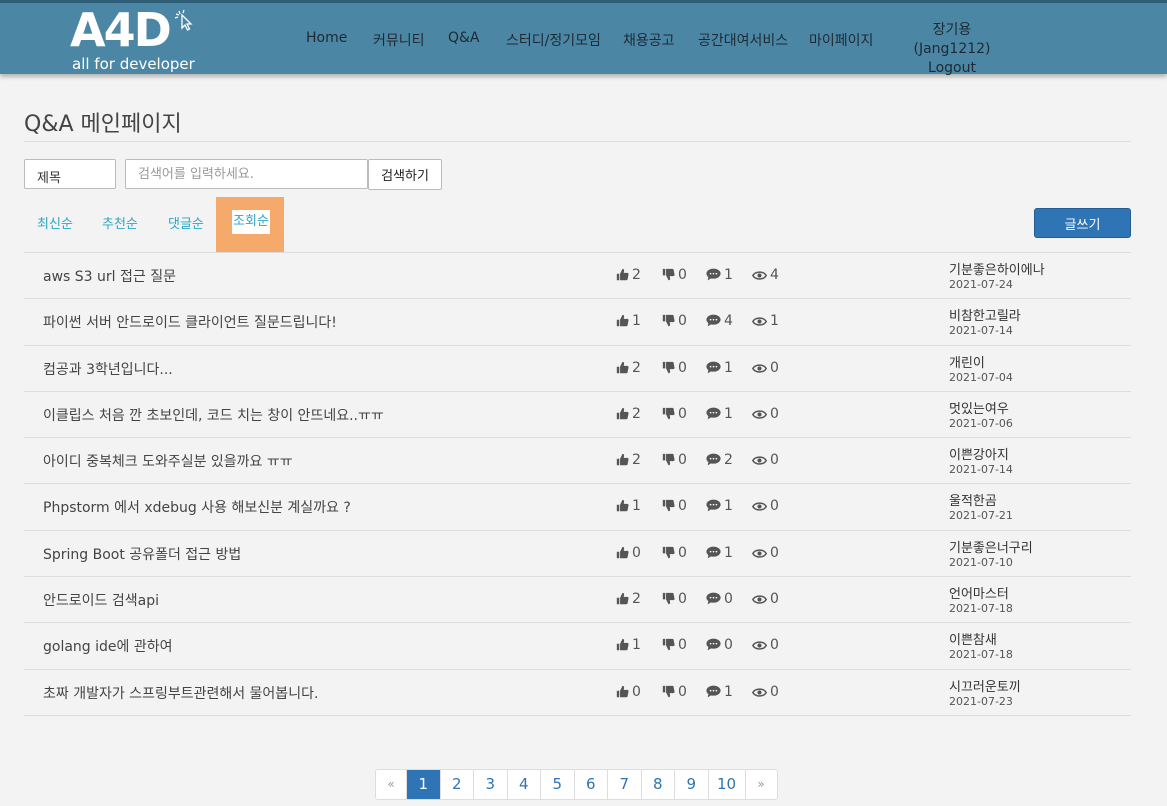  Describe the element at coordinates (774, 645) in the screenshot. I see `post-views-value: 0` at that location.